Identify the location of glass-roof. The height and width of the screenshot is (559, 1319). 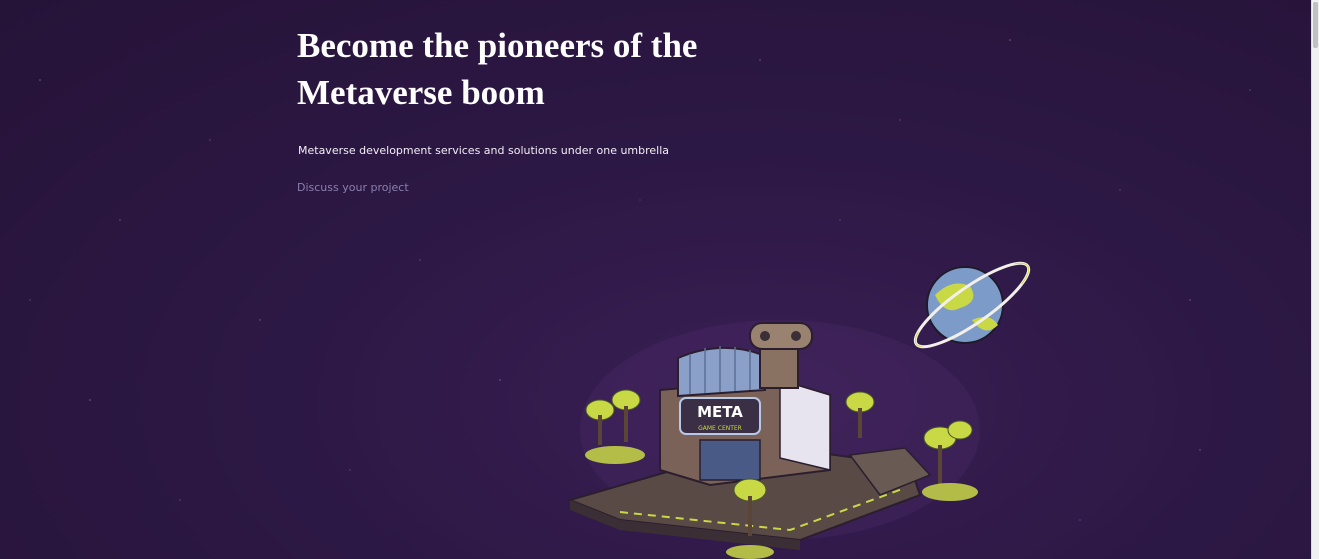
(722, 372).